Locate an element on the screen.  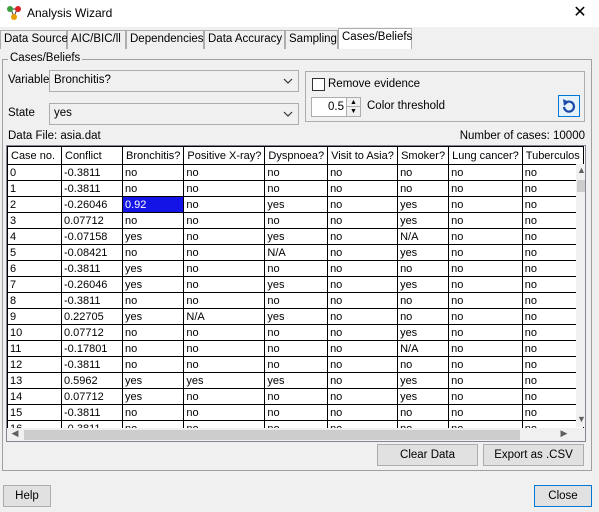
table-cell: 11 is located at coordinates (34, 348).